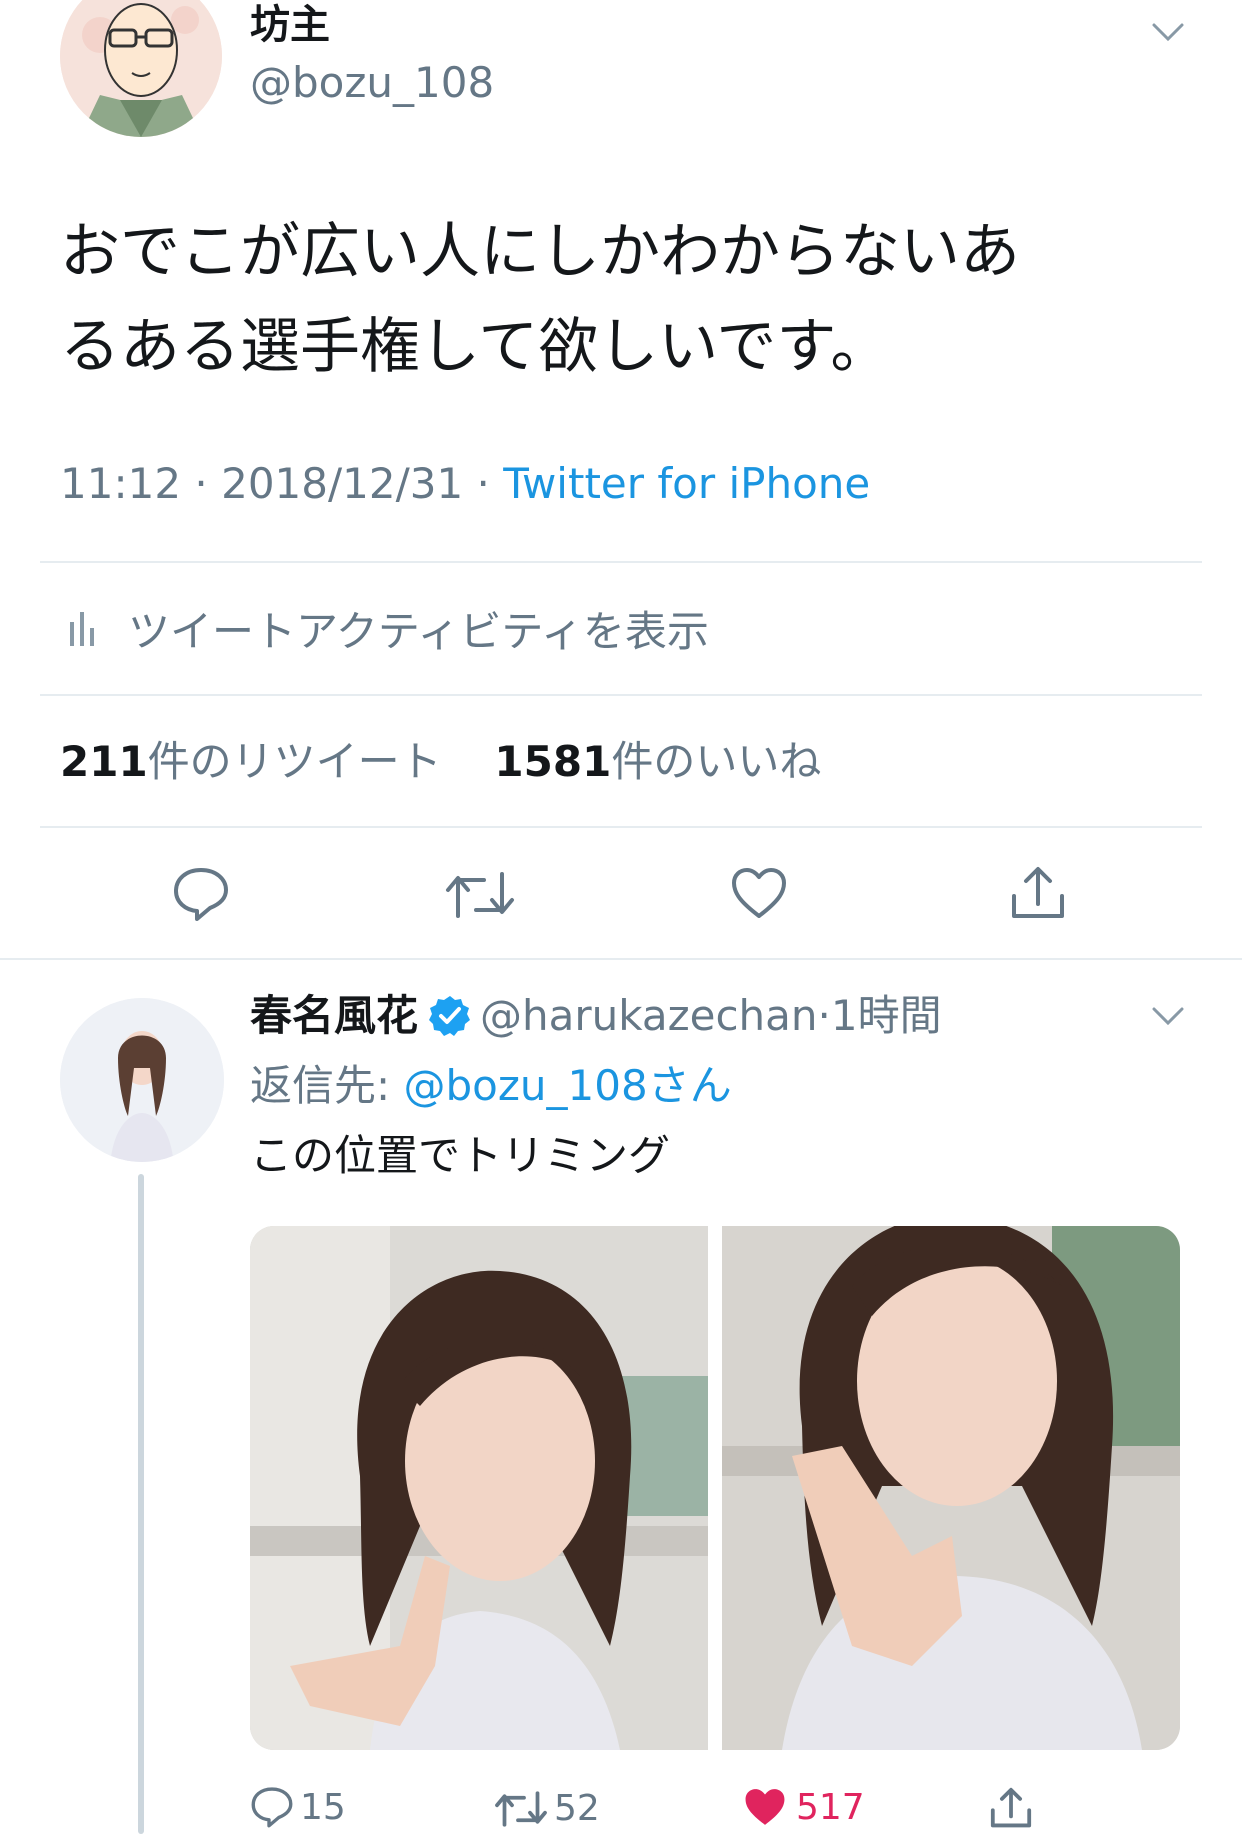  I want to click on tweet-date: 2018/12/31, so click(342, 483).